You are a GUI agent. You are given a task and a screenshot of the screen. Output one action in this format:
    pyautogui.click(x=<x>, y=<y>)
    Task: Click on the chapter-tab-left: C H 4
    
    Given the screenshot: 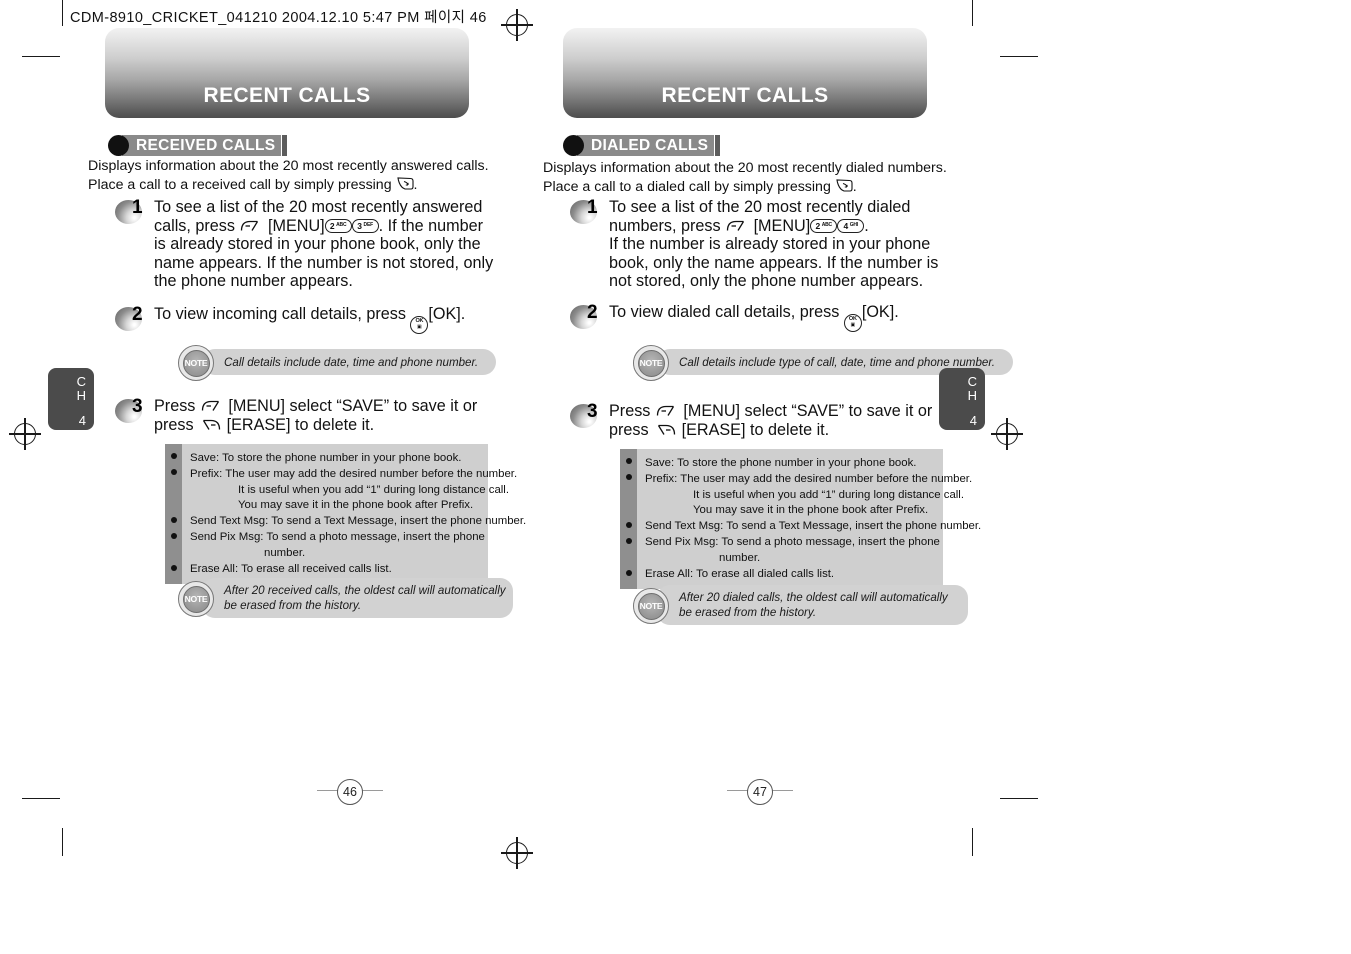 What is the action you would take?
    pyautogui.click(x=71, y=399)
    